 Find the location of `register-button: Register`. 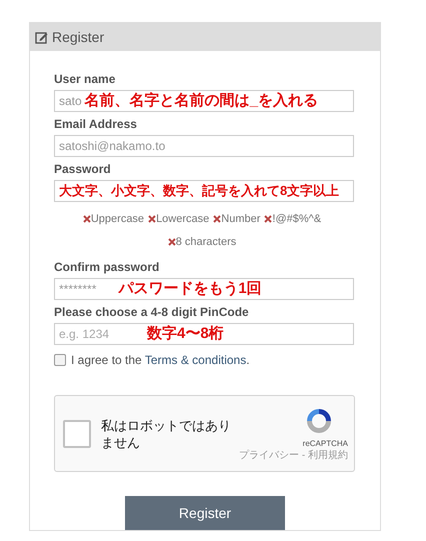

register-button: Register is located at coordinates (205, 513).